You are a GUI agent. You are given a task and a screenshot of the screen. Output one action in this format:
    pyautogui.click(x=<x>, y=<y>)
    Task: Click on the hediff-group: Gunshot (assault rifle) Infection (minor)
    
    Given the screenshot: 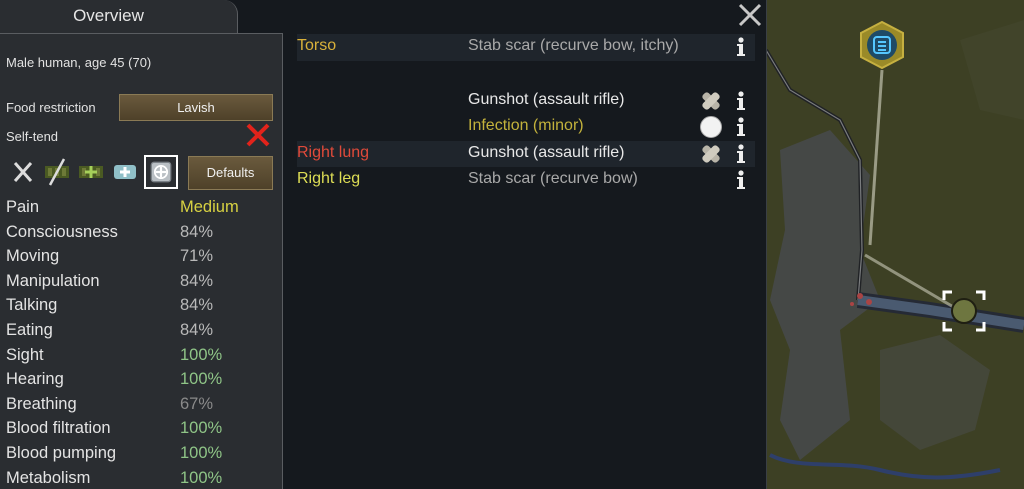 What is the action you would take?
    pyautogui.click(x=526, y=101)
    